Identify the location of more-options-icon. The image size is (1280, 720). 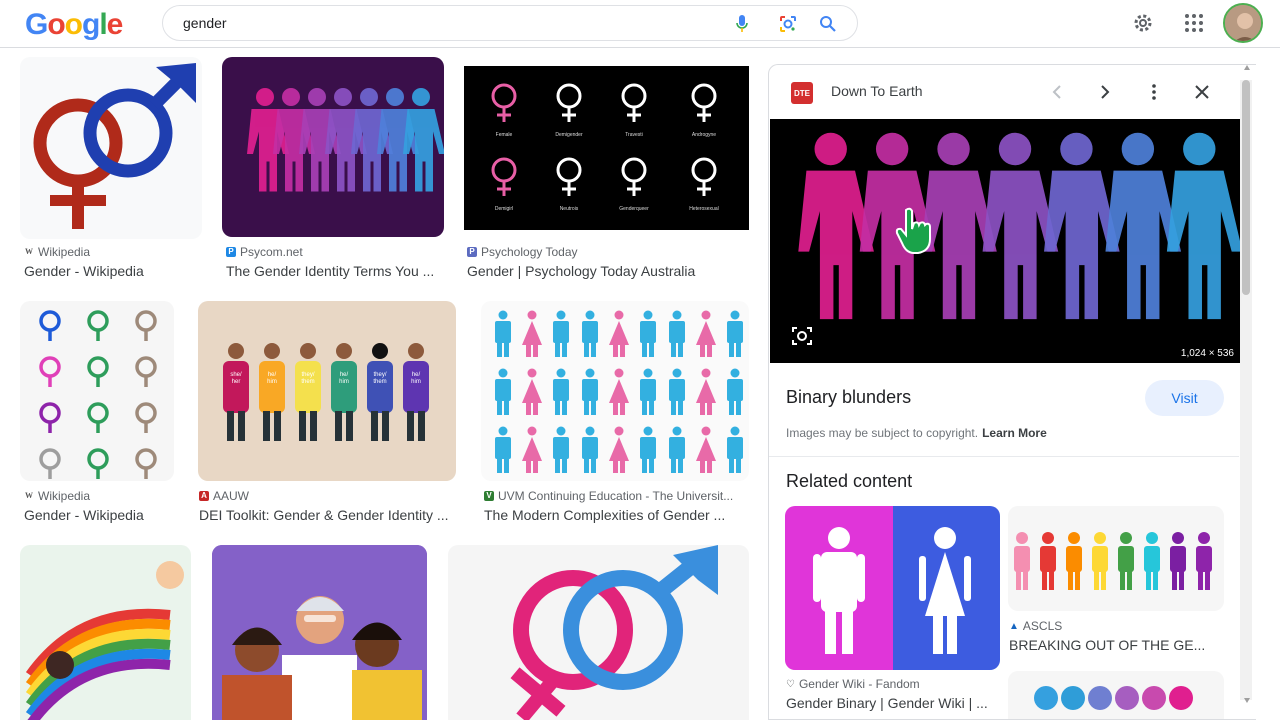
(1154, 92).